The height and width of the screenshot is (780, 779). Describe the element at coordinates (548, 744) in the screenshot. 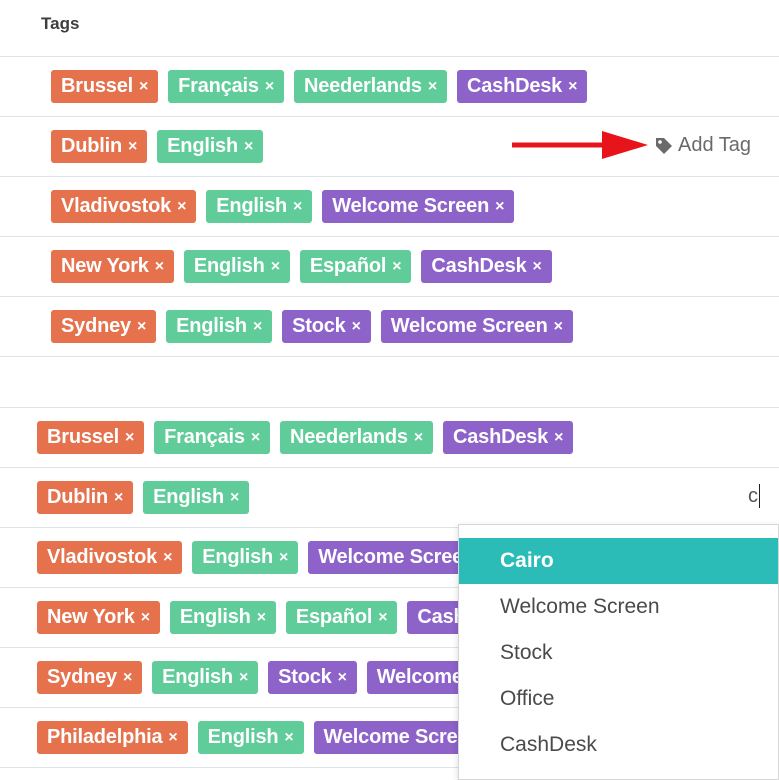

I see `suggestion-label: CashDesk` at that location.